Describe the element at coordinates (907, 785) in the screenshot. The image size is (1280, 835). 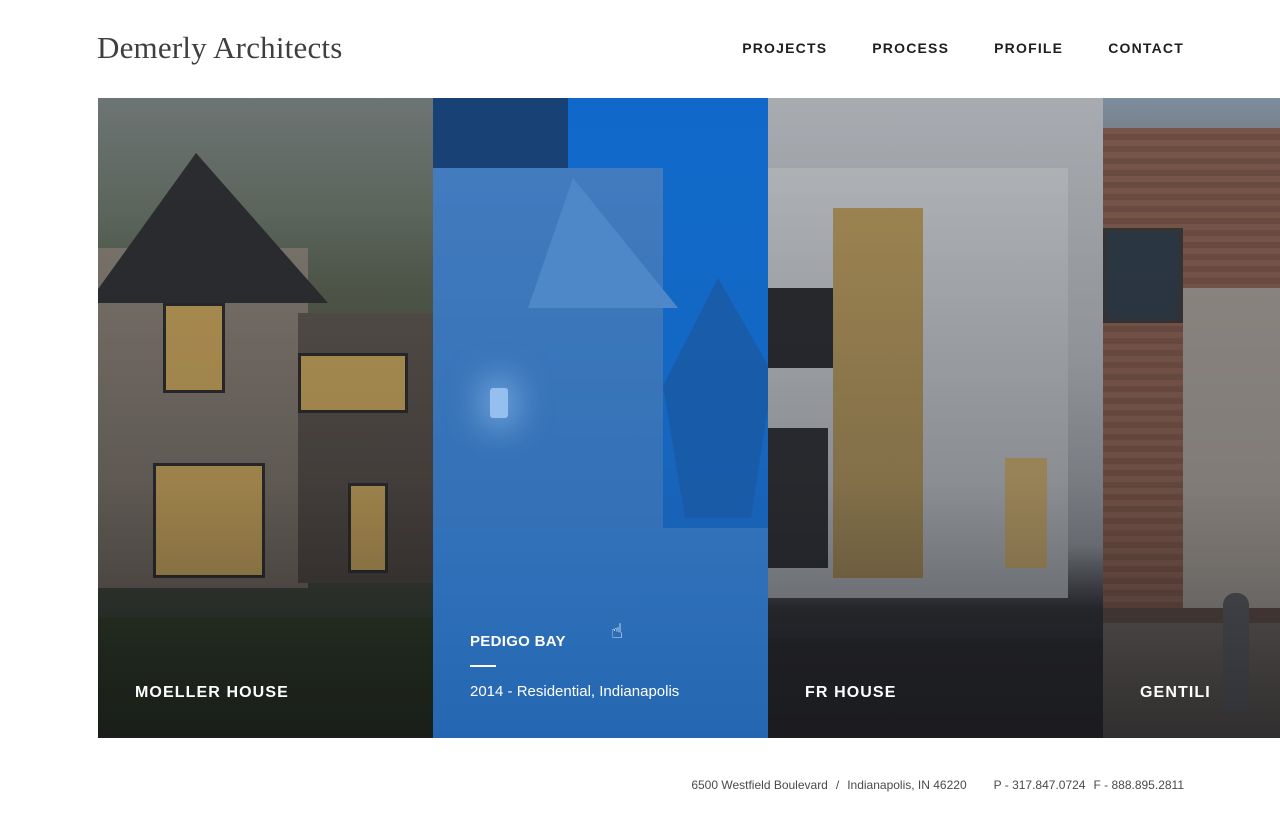
I see `footer-city: Indianapolis, IN 46220` at that location.